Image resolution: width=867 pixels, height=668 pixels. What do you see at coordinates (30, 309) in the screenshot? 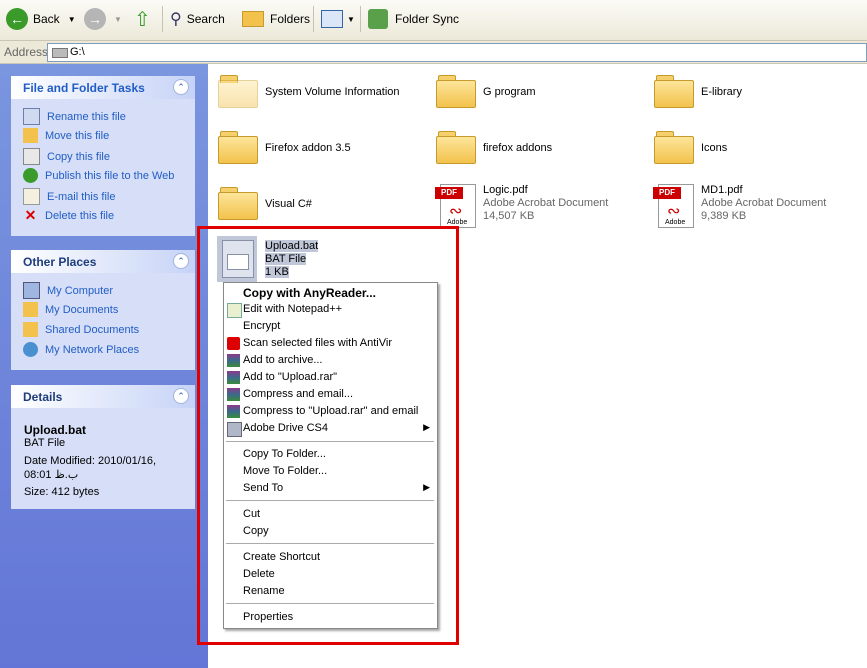
I see `documents-folder-icon` at bounding box center [30, 309].